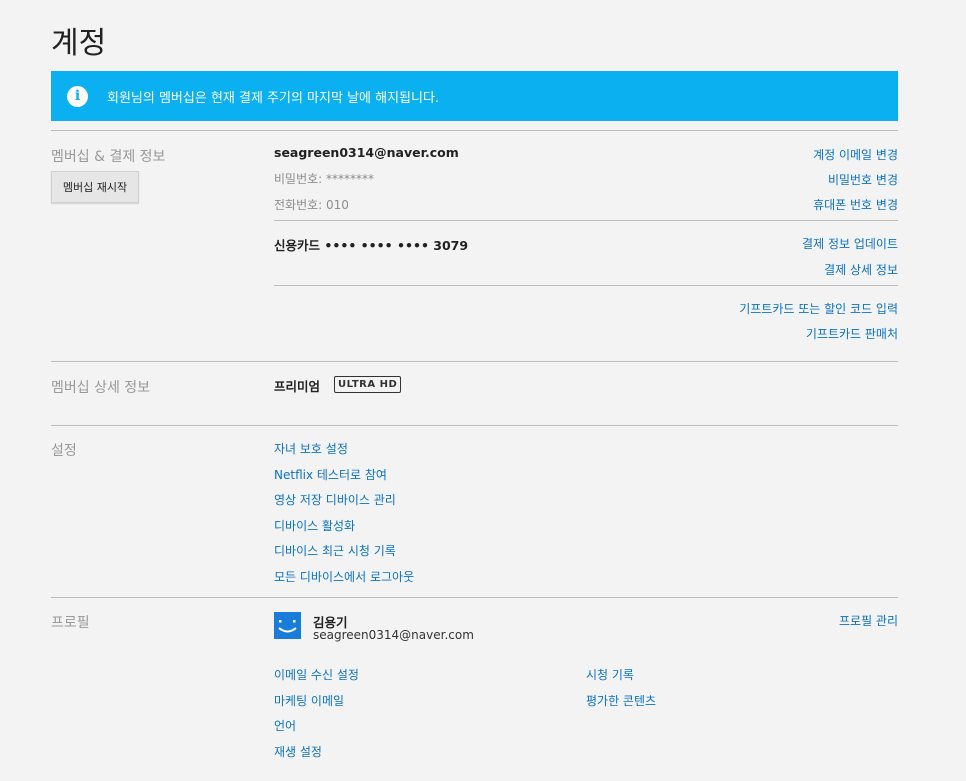 This screenshot has width=966, height=781. What do you see at coordinates (344, 576) in the screenshot?
I see `settings-link-sign-out-all-devices: 모든 디바이스에서 로그아웃` at bounding box center [344, 576].